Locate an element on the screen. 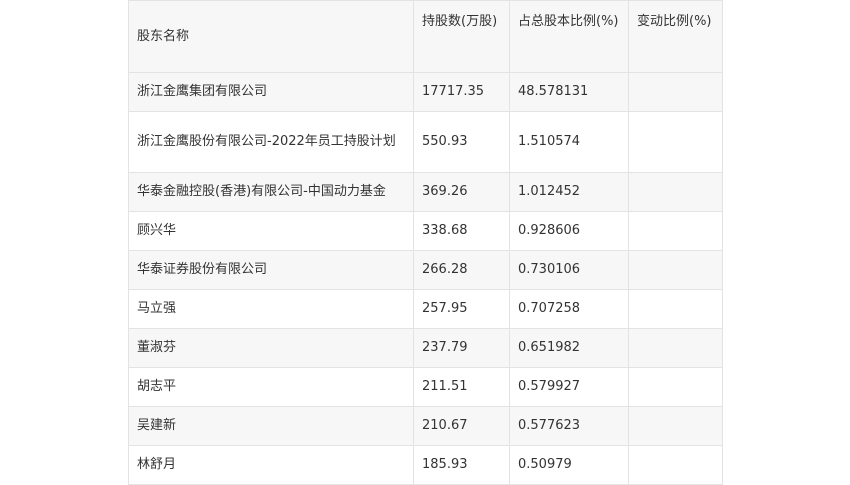 Image resolution: width=850 pixels, height=485 pixels. shares-cell: 17717.35 is located at coordinates (461, 92).